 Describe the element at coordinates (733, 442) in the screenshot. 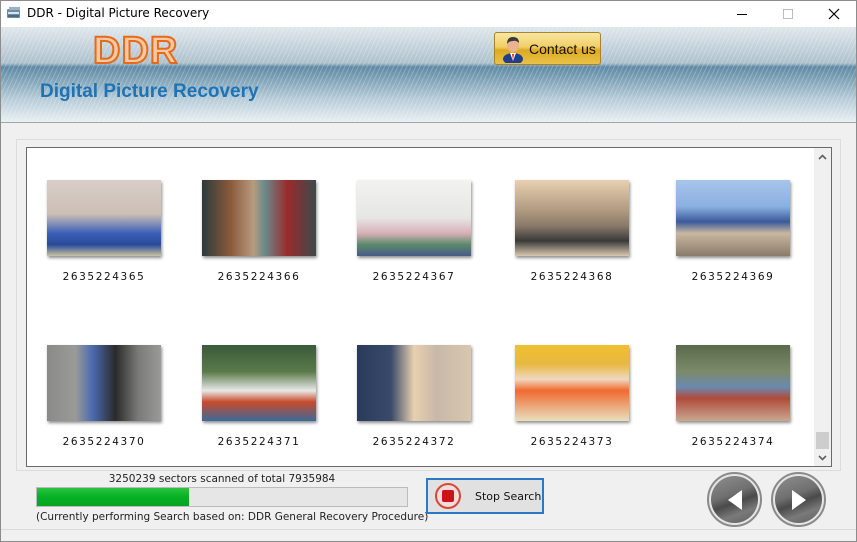

I see `photo-label: 2635224374` at that location.